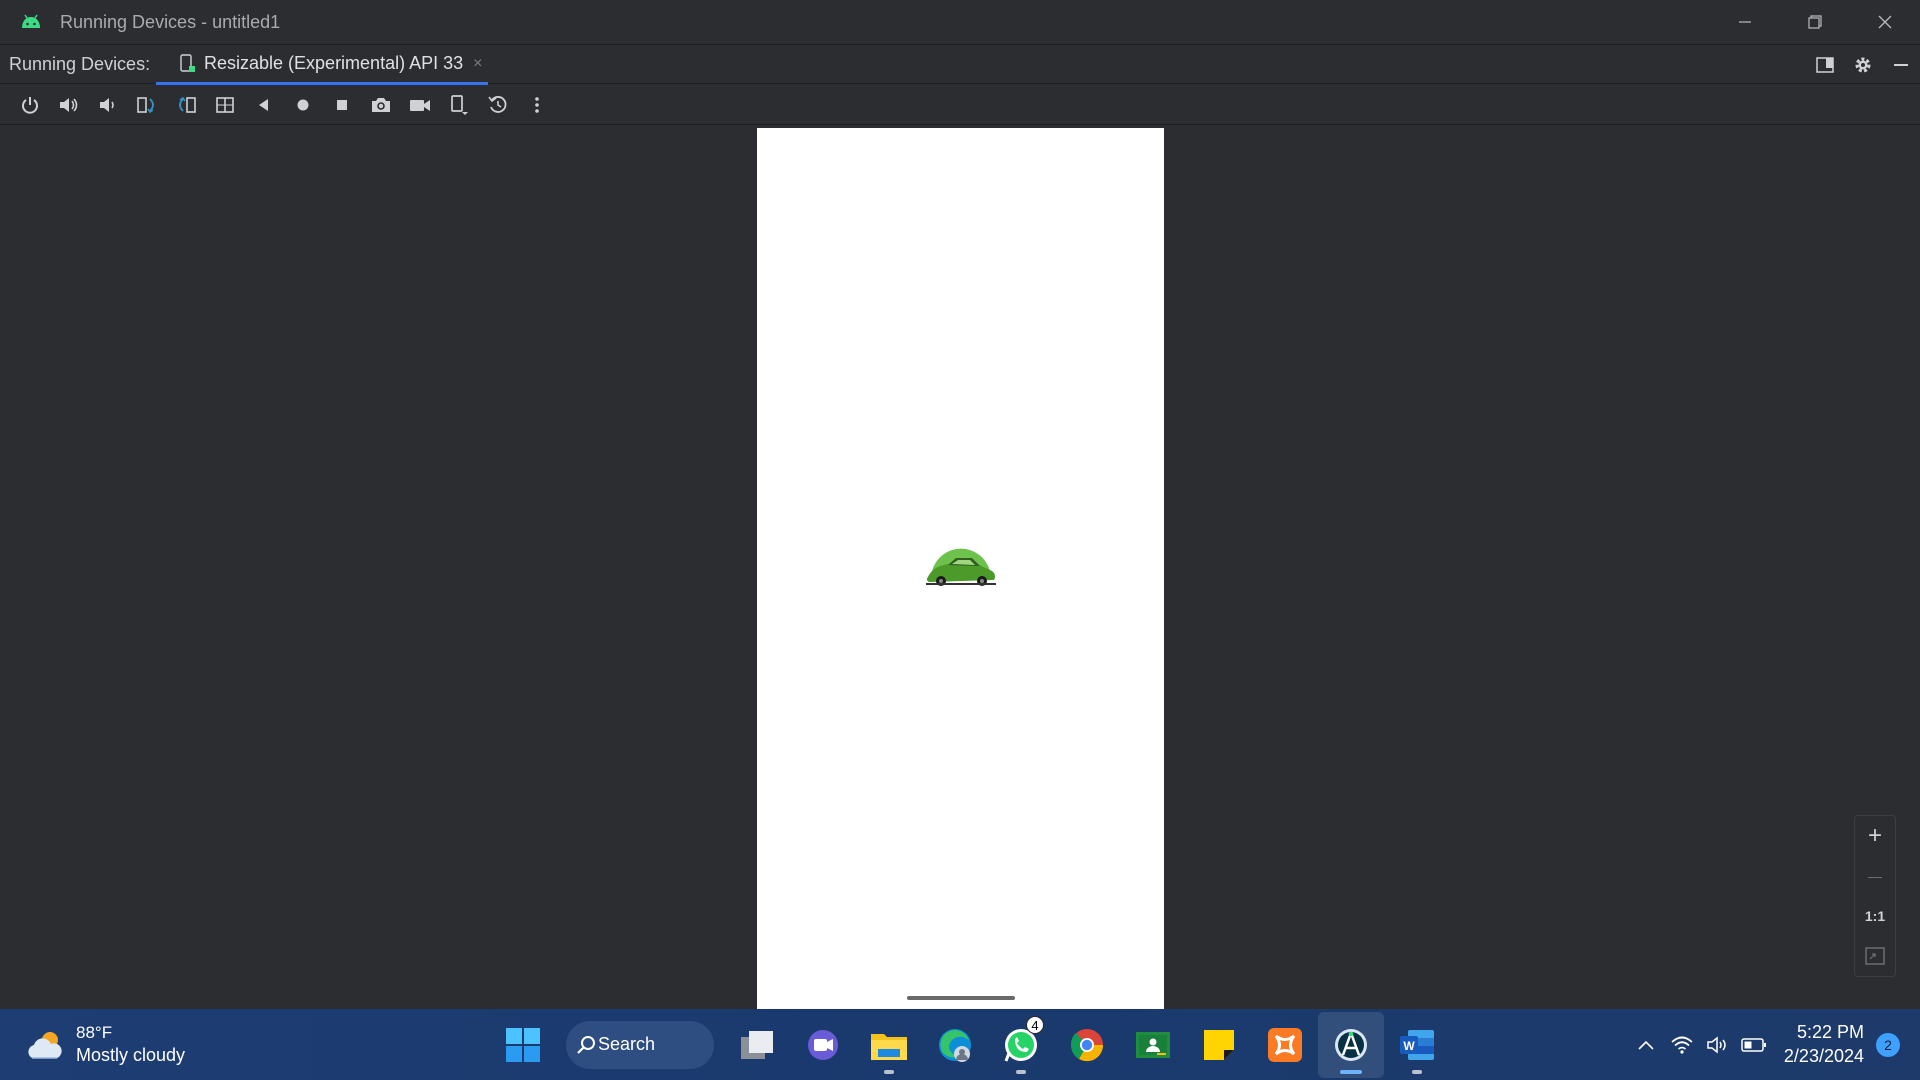 The height and width of the screenshot is (1080, 1920). Describe the element at coordinates (961, 998) in the screenshot. I see `gesture-bar` at that location.